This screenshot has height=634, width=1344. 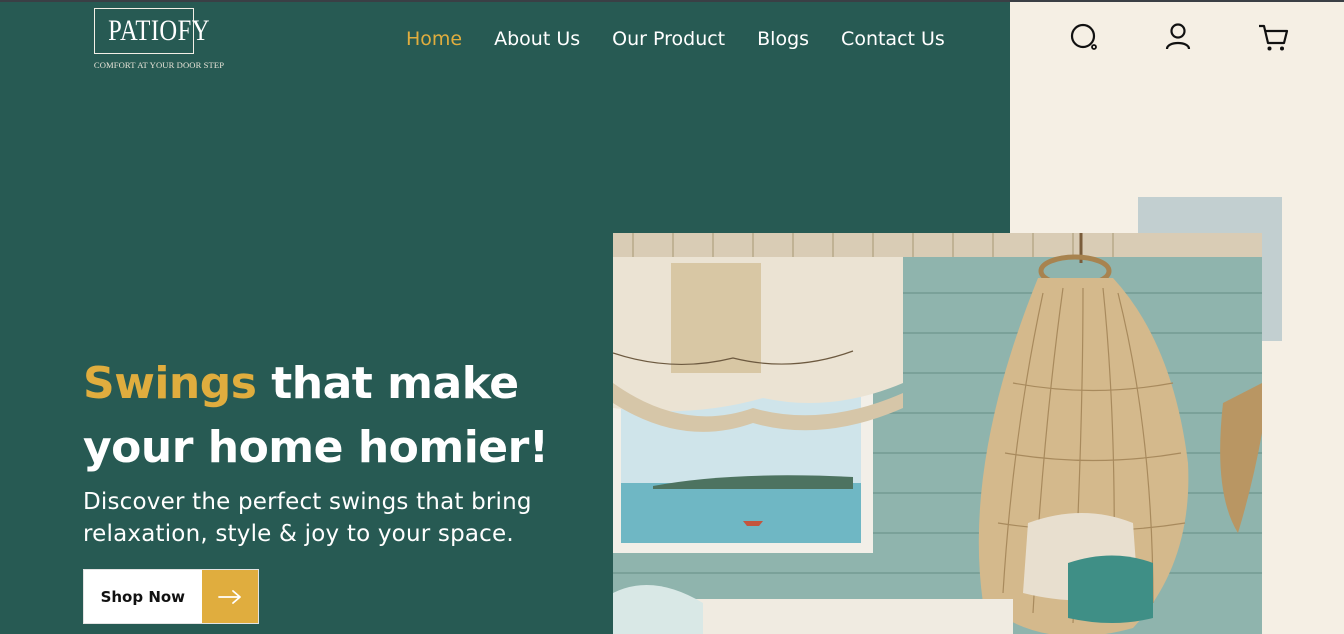 What do you see at coordinates (159, 30) in the screenshot?
I see `logo-title: PATIOFY` at bounding box center [159, 30].